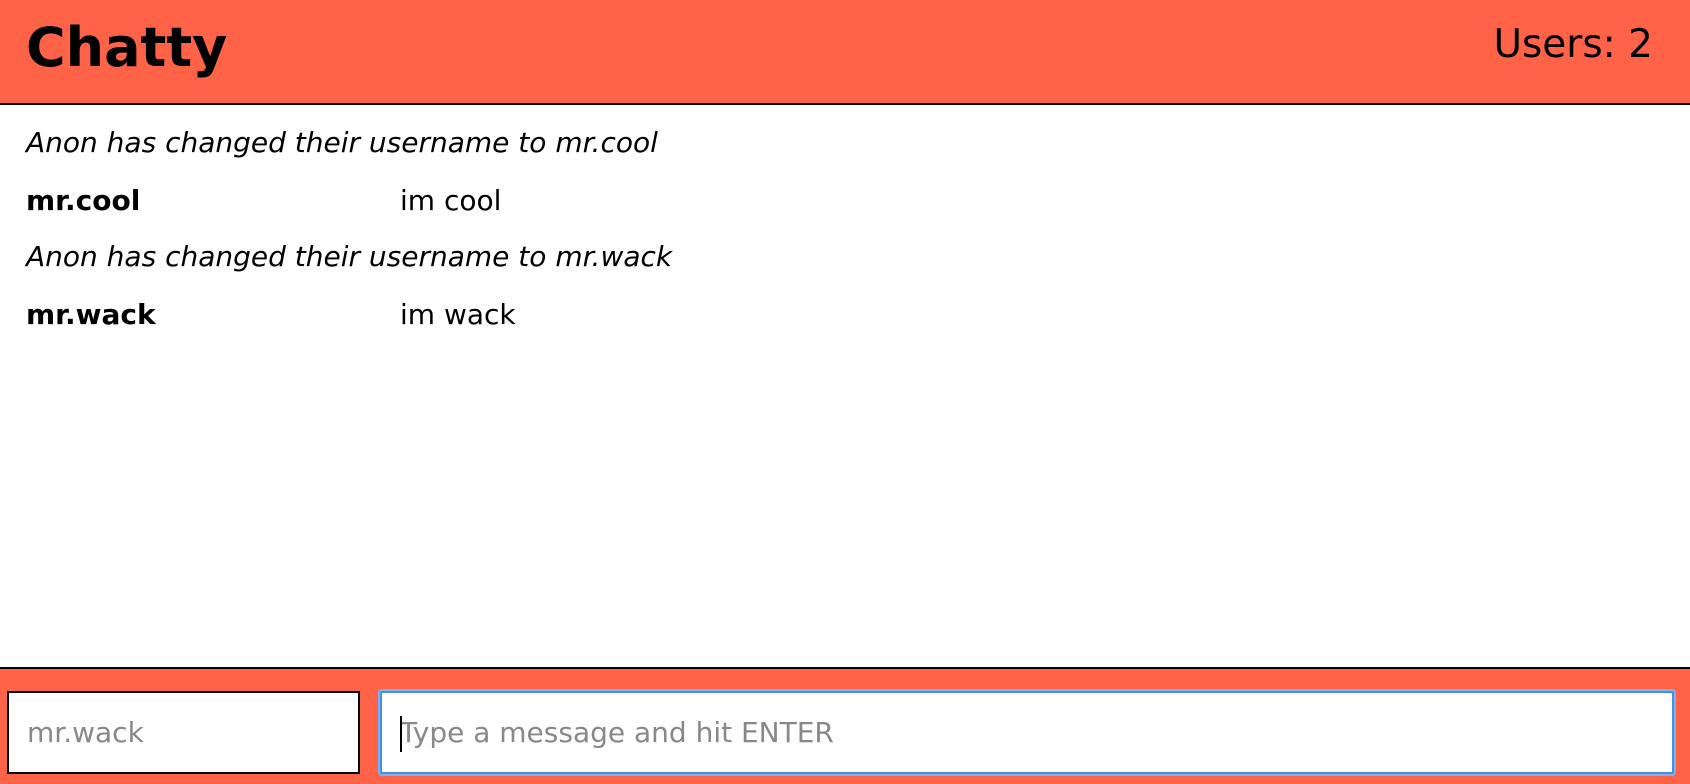  What do you see at coordinates (126, 48) in the screenshot?
I see `app-brand: Chatty` at bounding box center [126, 48].